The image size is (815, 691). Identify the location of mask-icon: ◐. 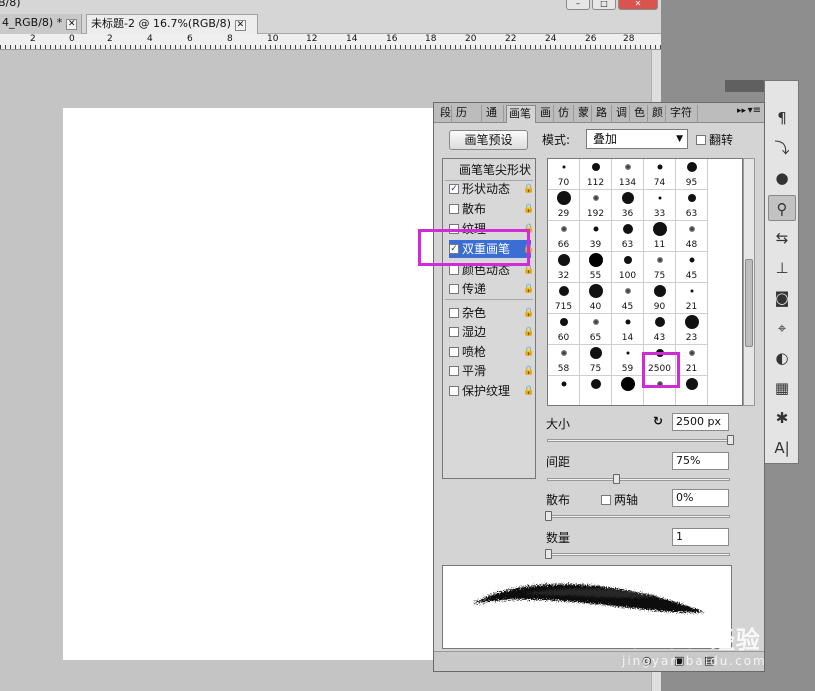
(782, 358).